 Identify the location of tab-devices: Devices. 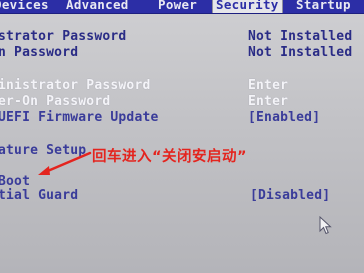
(24, 6).